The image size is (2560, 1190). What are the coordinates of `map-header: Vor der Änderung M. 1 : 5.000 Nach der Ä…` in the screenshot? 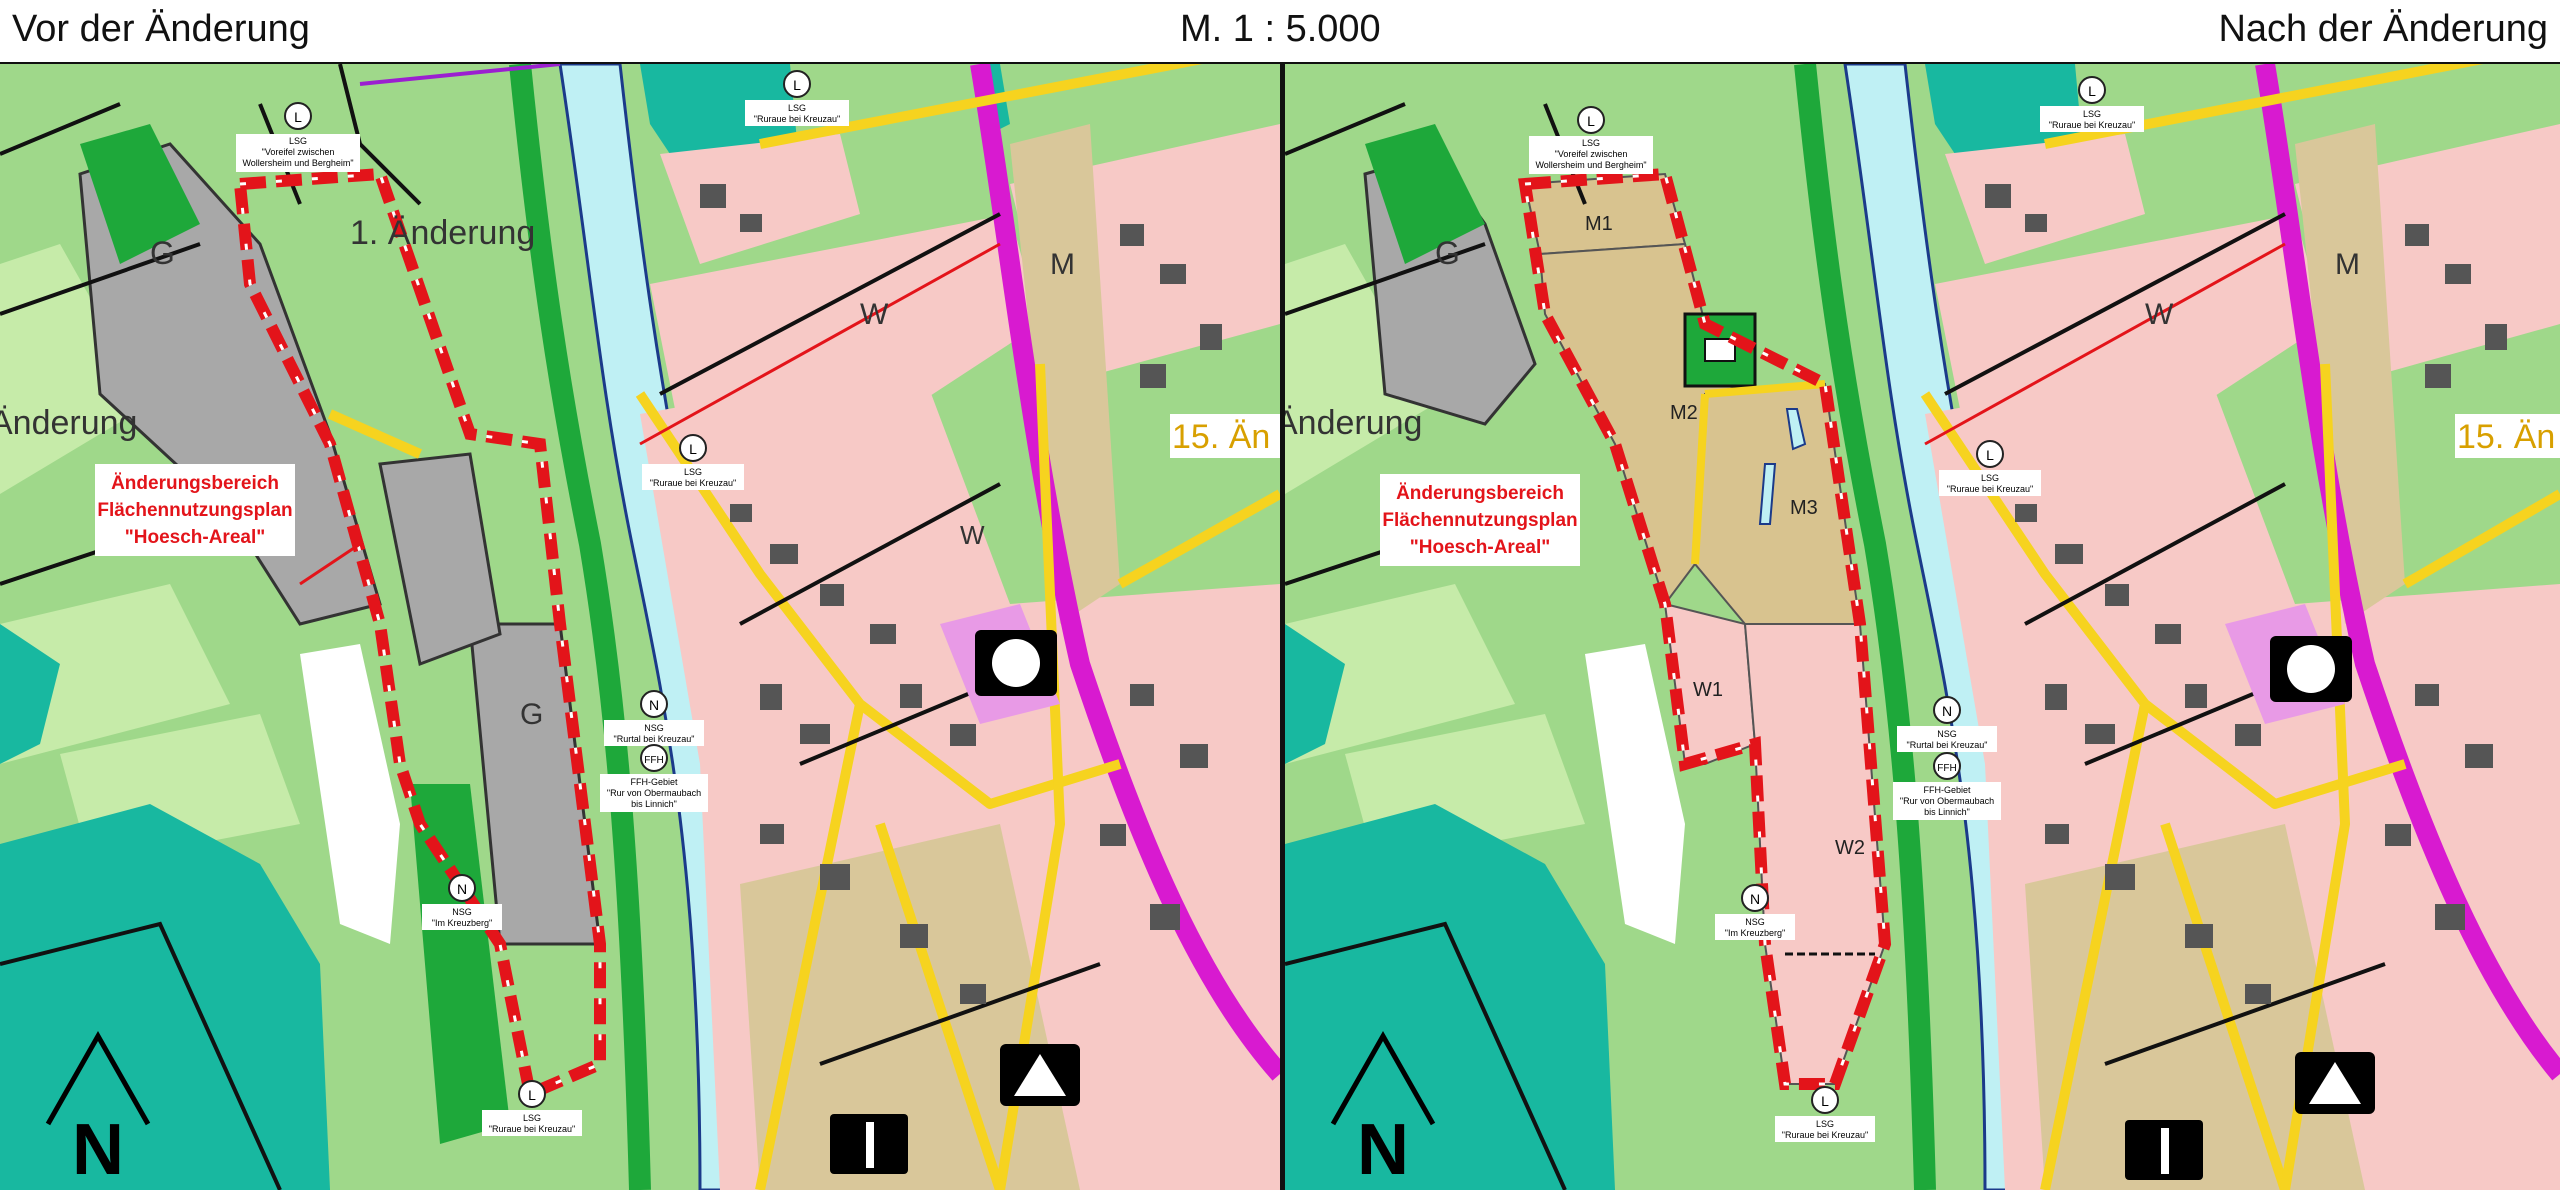 It's located at (1280, 32).